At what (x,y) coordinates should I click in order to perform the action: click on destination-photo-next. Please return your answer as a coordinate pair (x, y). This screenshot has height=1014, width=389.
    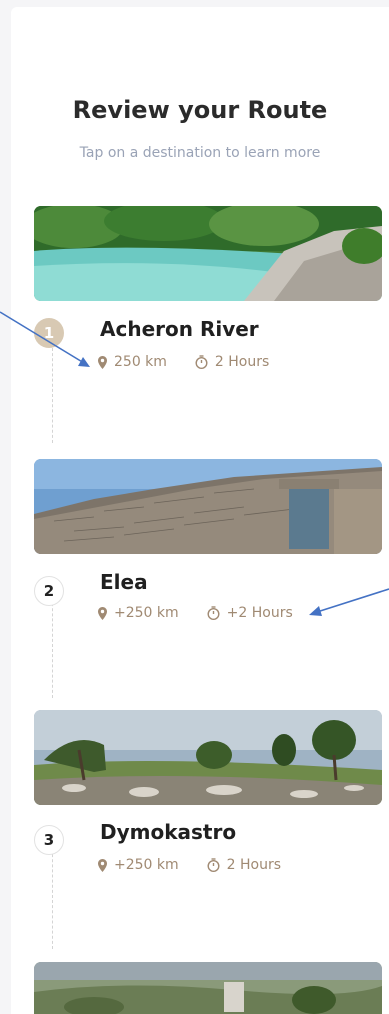
    Looking at the image, I should click on (208, 988).